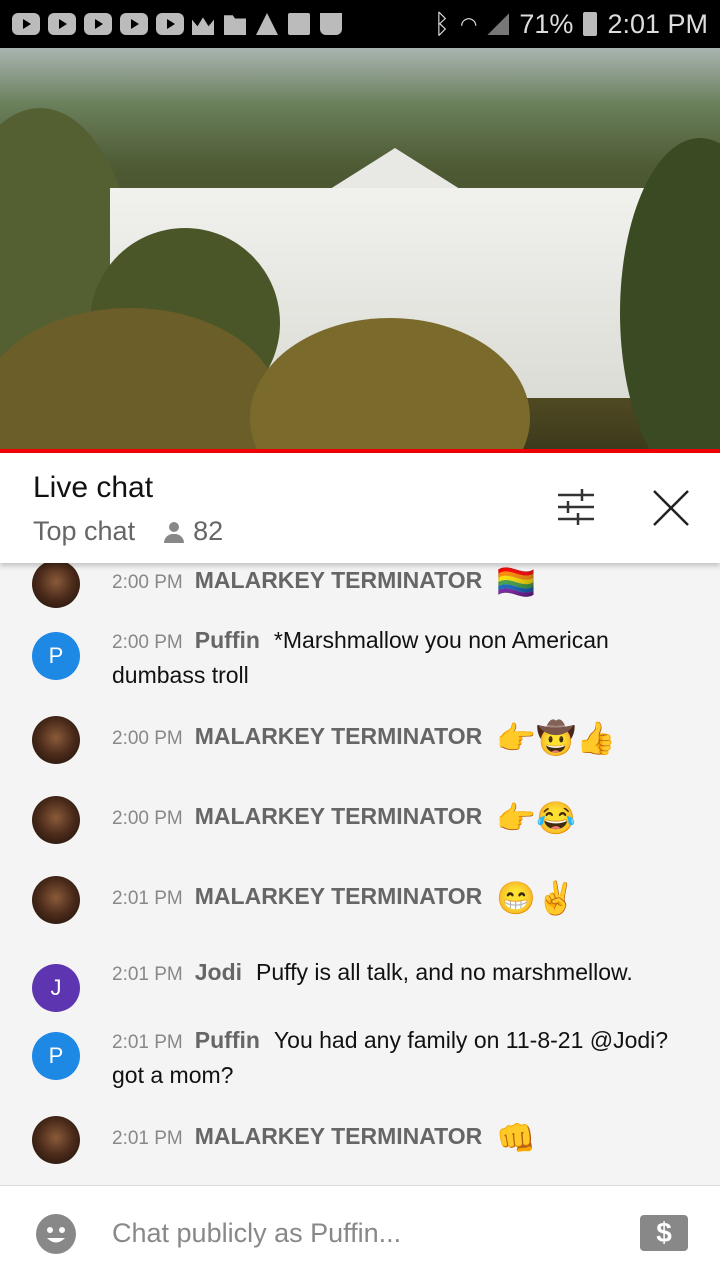 The image size is (720, 1280). What do you see at coordinates (498, 24) in the screenshot?
I see `signal-icon` at bounding box center [498, 24].